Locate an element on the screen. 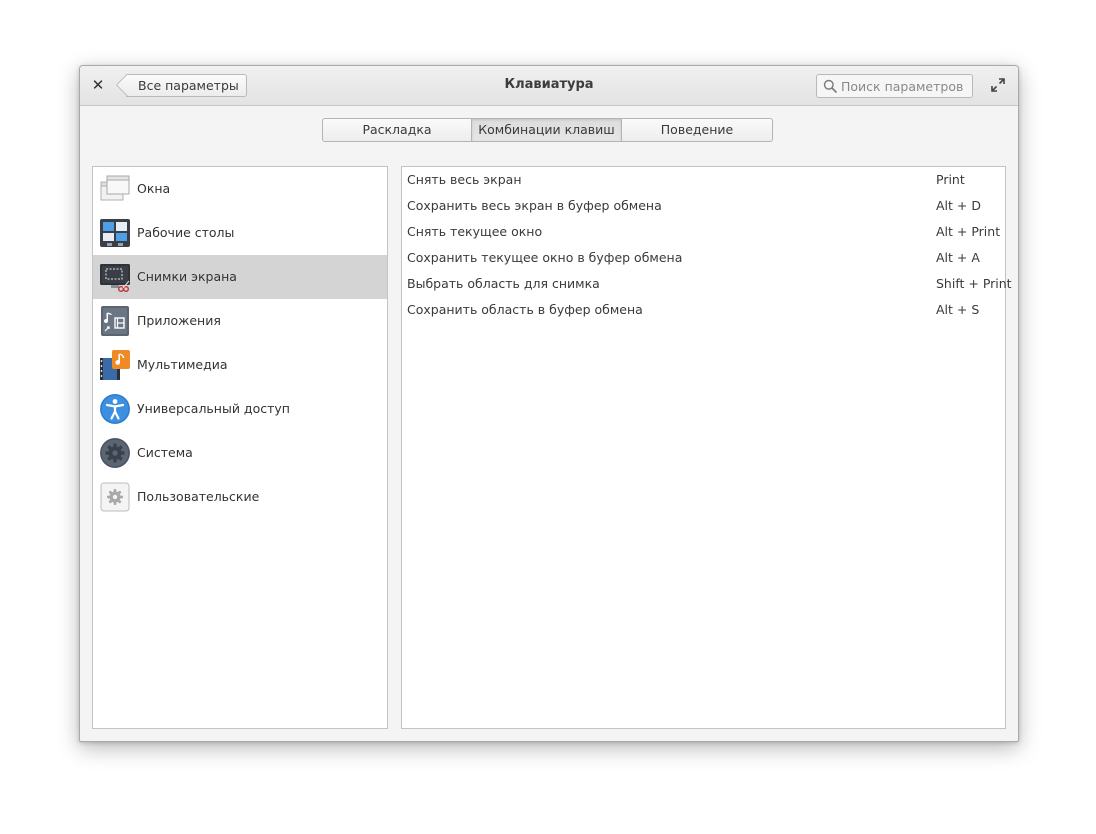 Image resolution: width=1096 pixels, height=834 pixels. shortcut-keys: Alt + A is located at coordinates (958, 257).